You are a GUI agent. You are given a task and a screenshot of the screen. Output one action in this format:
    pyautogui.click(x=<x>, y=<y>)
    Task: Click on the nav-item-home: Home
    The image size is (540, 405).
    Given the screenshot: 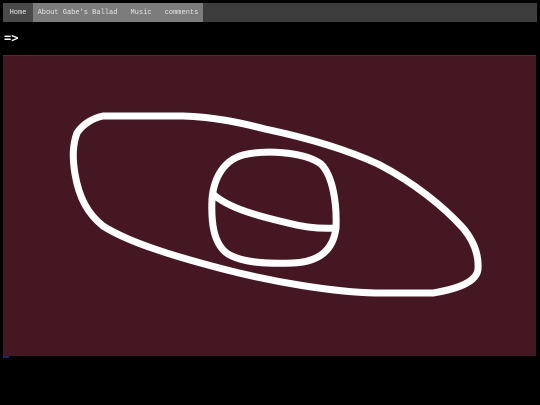 What is the action you would take?
    pyautogui.click(x=18, y=12)
    